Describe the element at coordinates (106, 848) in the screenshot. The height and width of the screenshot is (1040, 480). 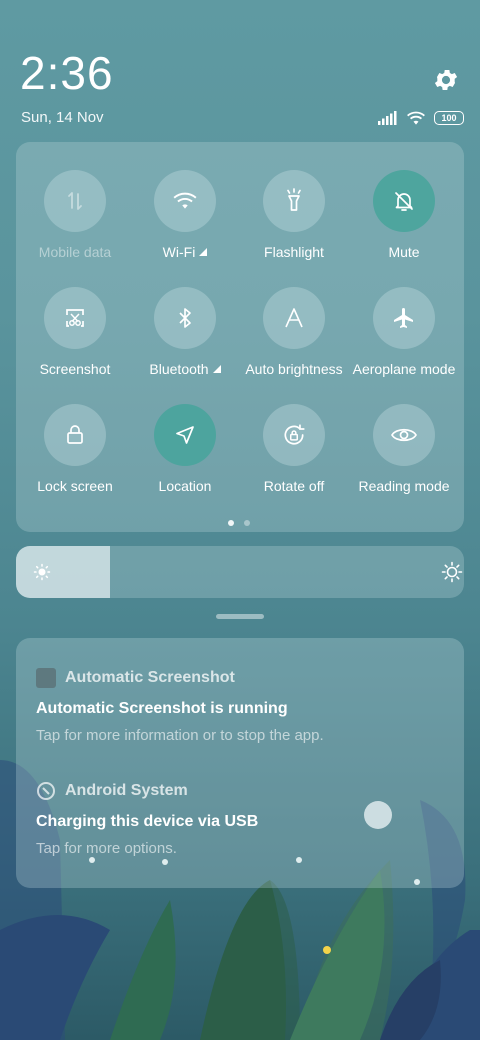
I see `notification-text: Tap for more options.` at that location.